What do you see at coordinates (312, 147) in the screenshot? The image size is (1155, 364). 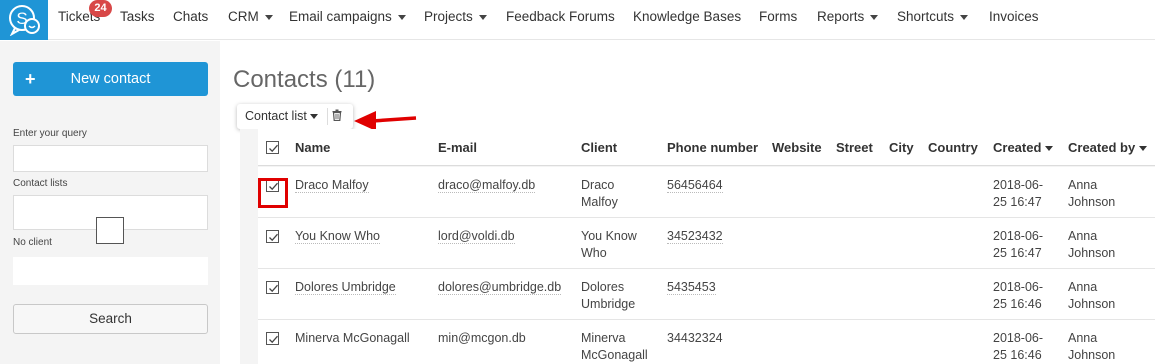 I see `col-name: Name` at bounding box center [312, 147].